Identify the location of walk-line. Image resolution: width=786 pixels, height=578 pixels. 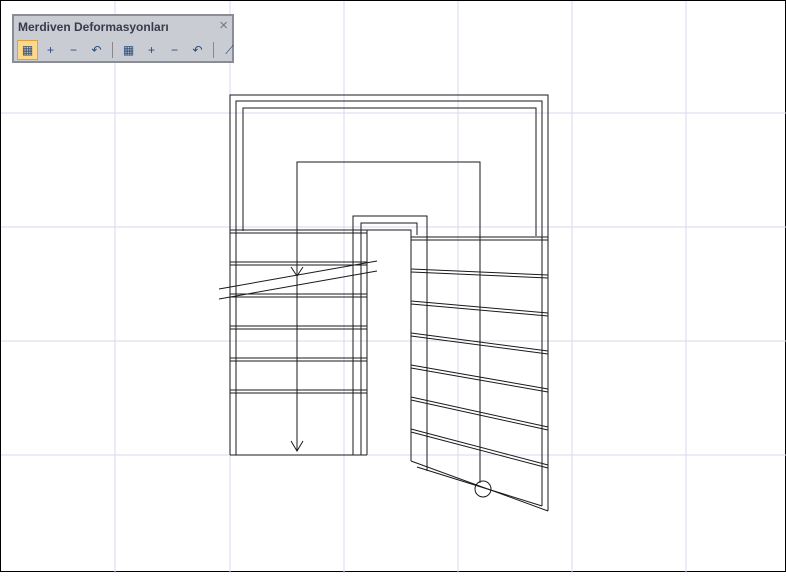
(388, 322).